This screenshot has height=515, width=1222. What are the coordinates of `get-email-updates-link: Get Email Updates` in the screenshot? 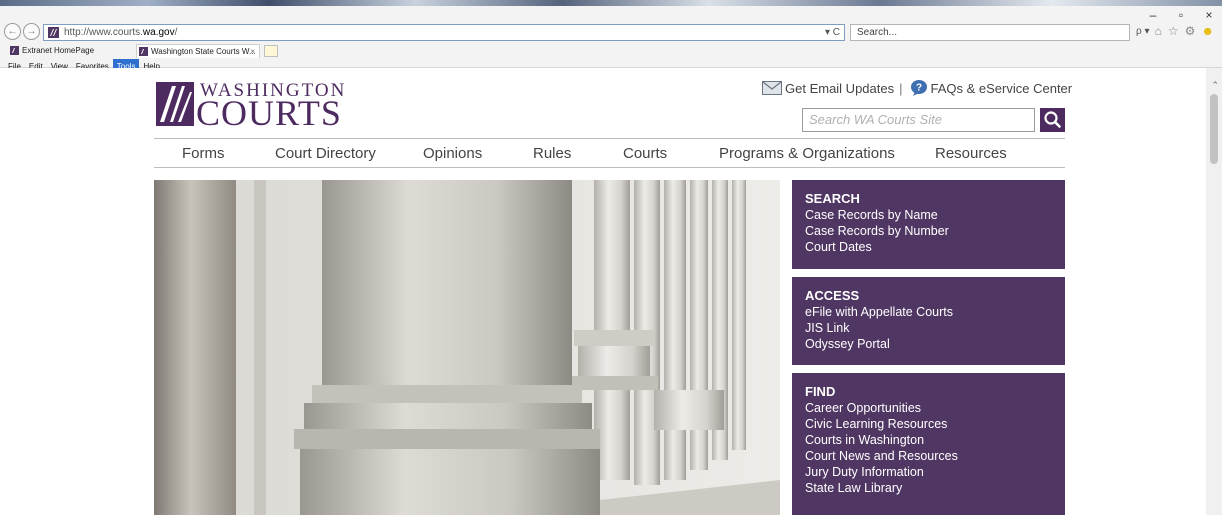 It's located at (839, 88).